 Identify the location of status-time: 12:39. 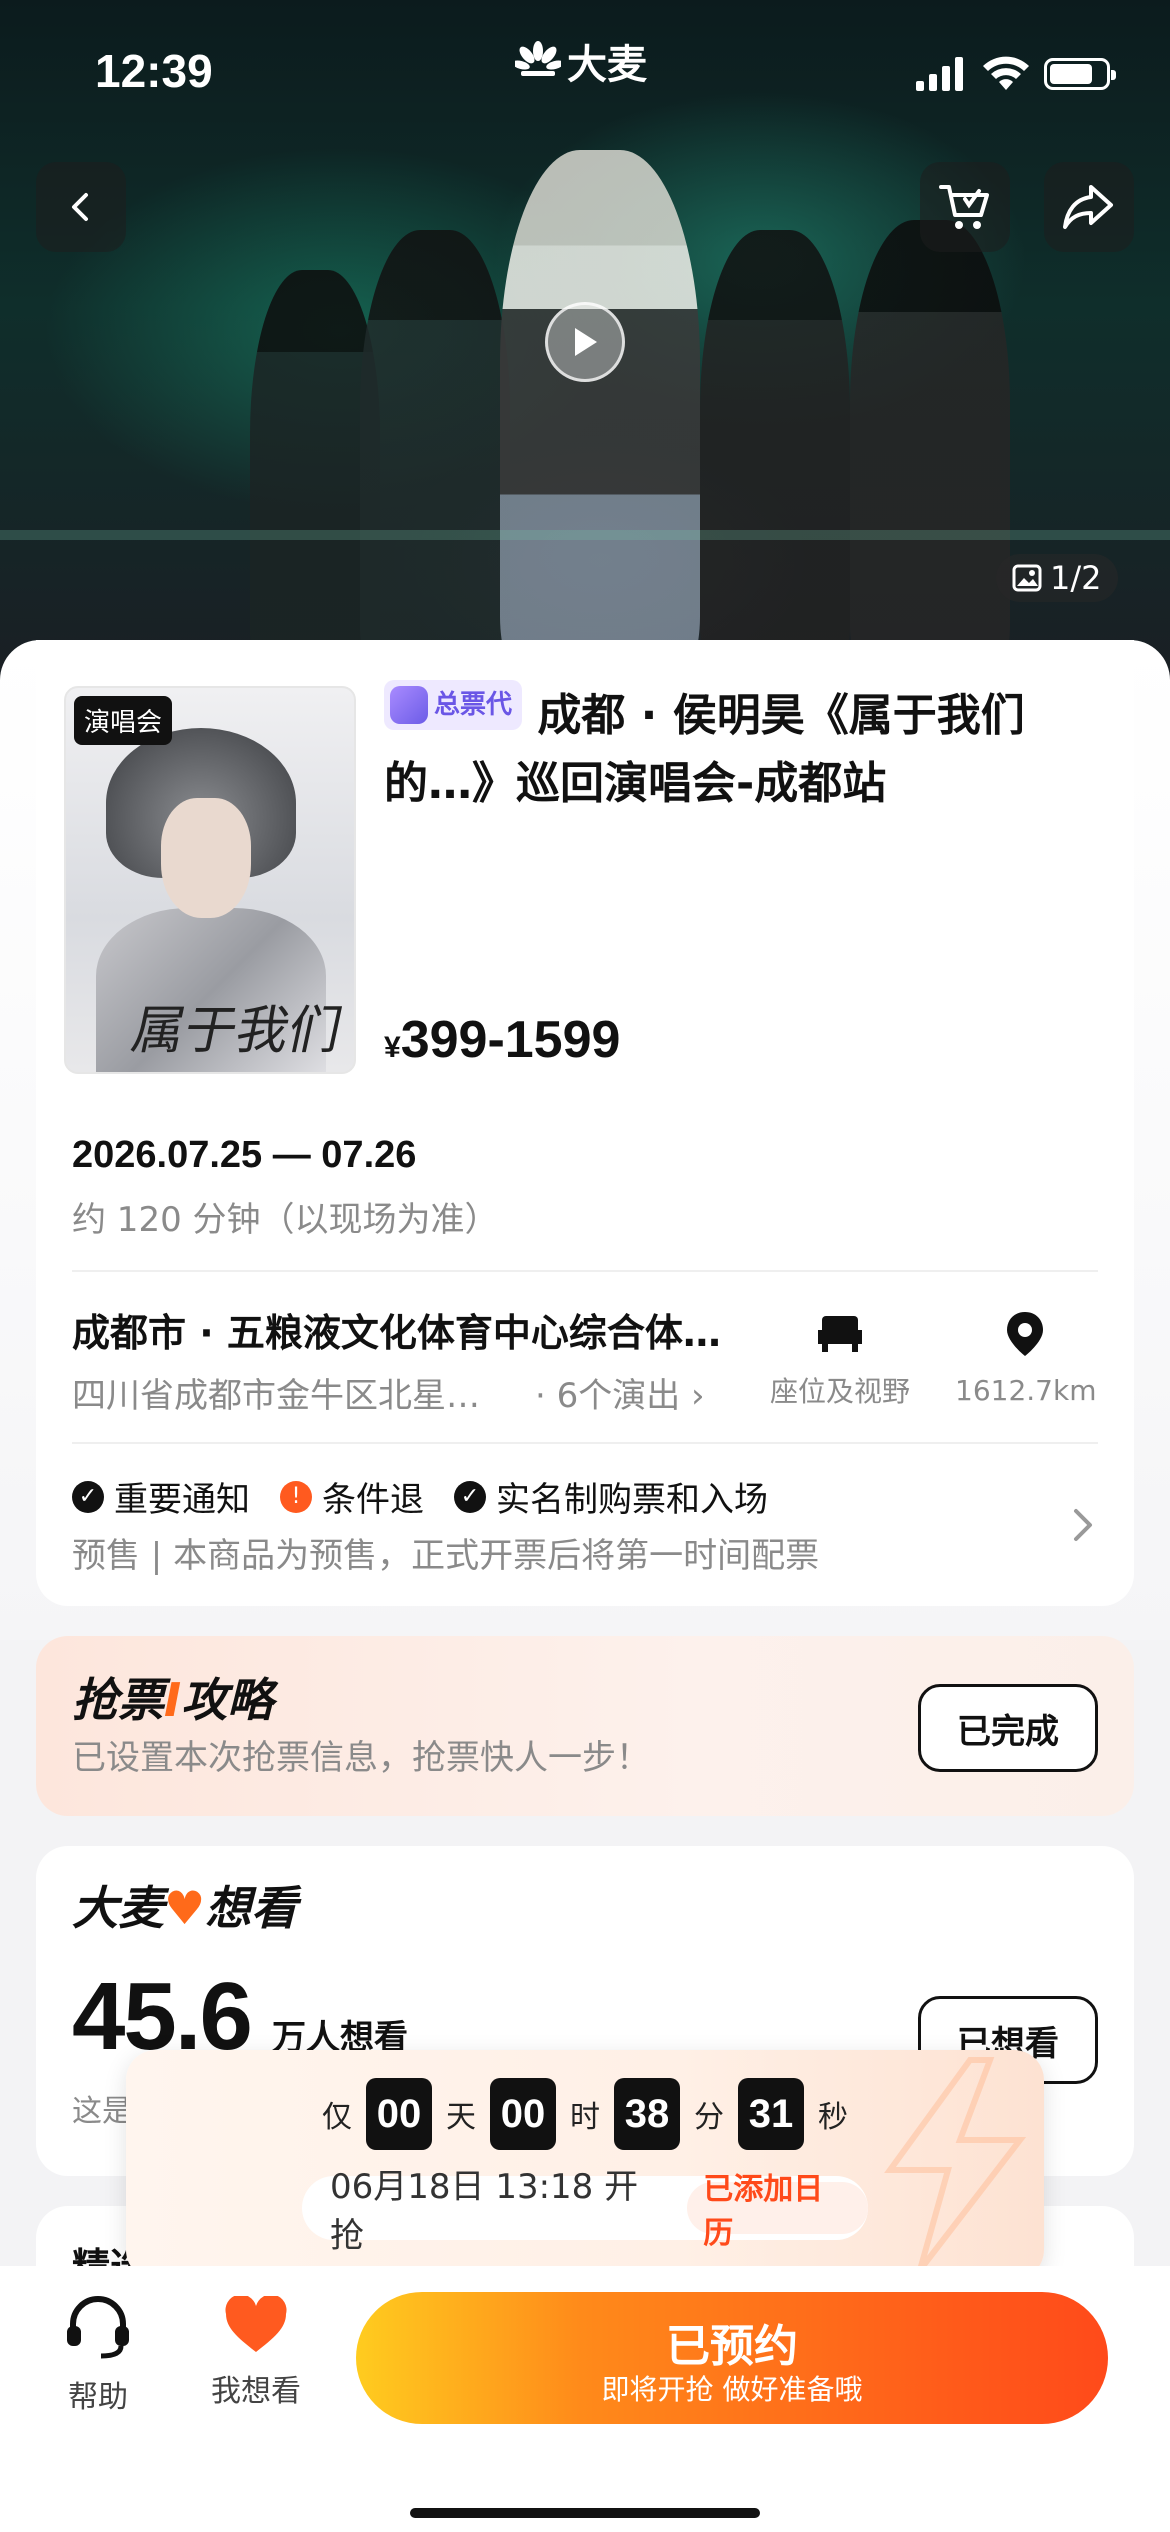
(154, 71).